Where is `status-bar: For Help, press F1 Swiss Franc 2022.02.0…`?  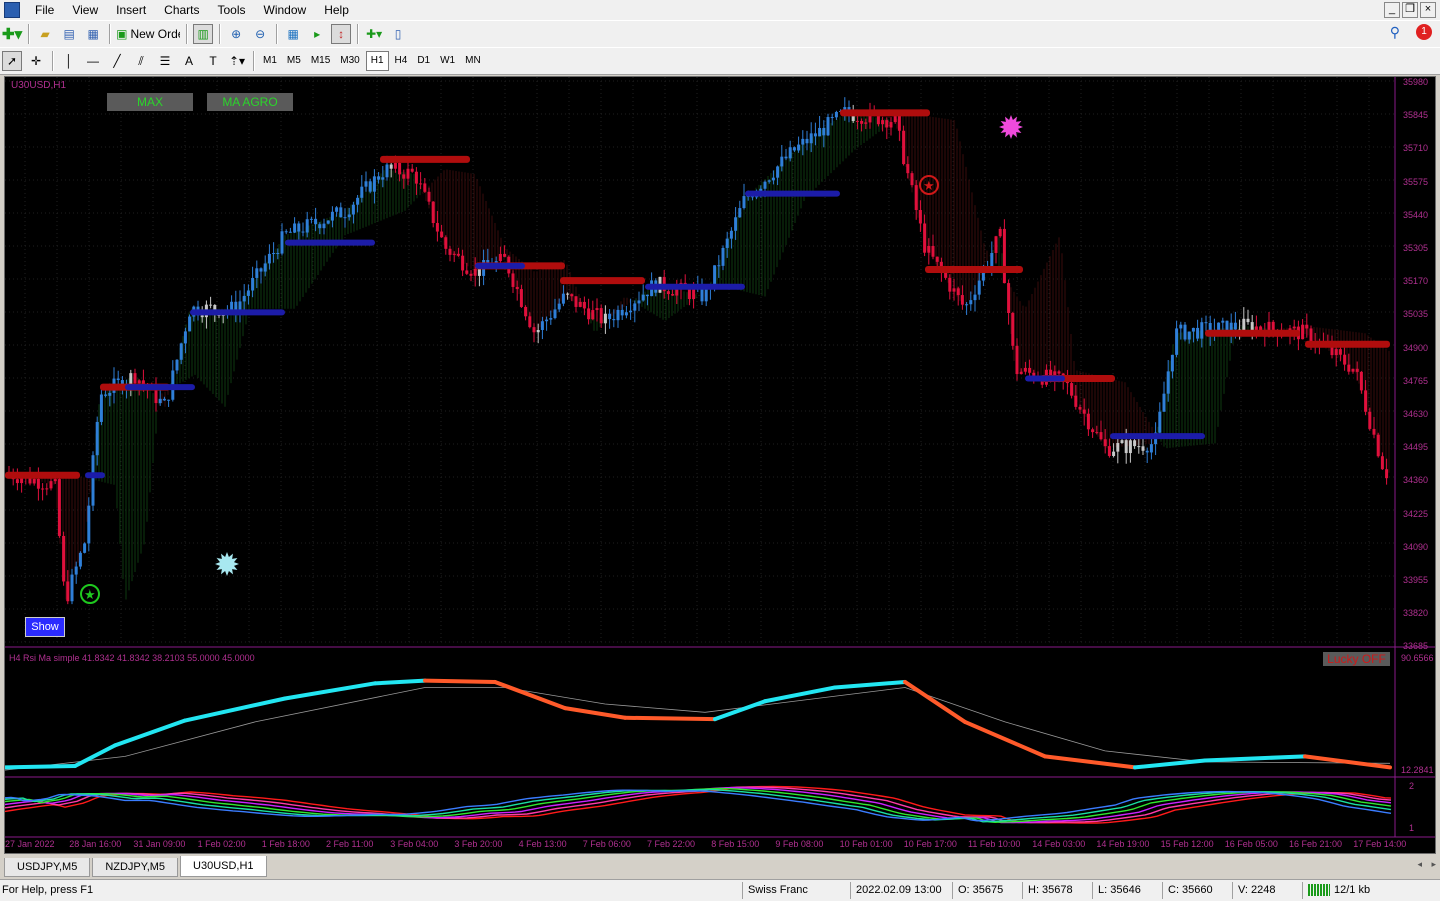
status-bar: For Help, press F1 Swiss Franc 2022.02.0… is located at coordinates (720, 890).